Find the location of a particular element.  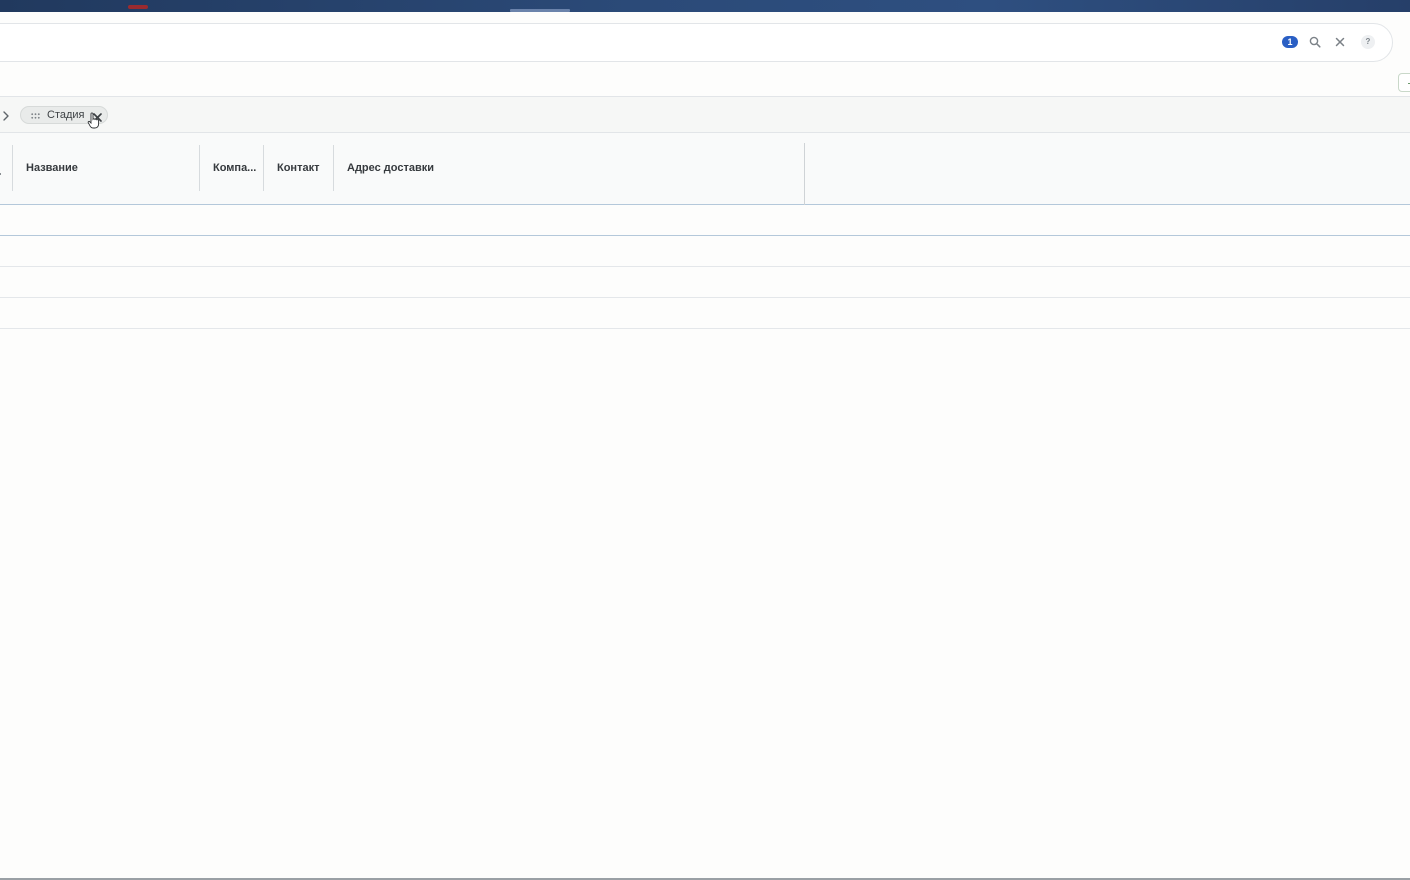

column-header-delivery-address: Адрес доставки is located at coordinates (390, 168).